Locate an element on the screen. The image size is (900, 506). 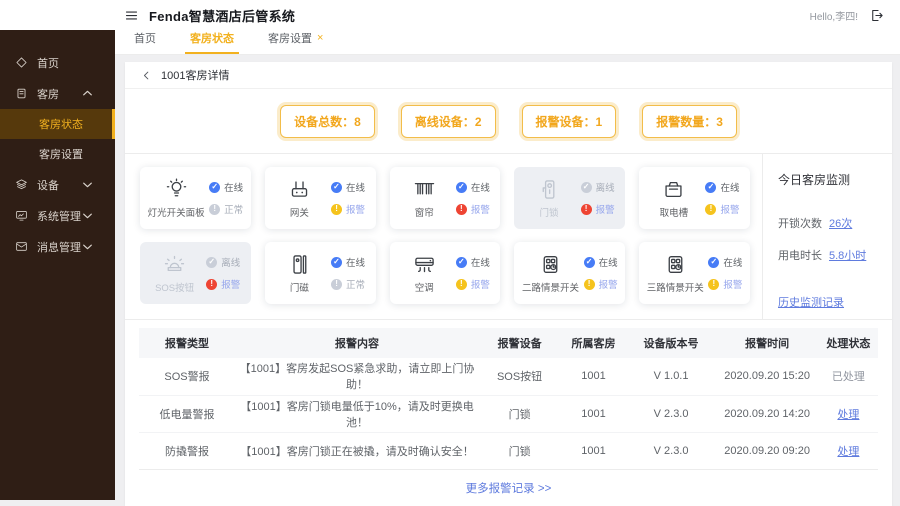
device-card-5: SOS按钮离线报警 is located at coordinates (195, 273).